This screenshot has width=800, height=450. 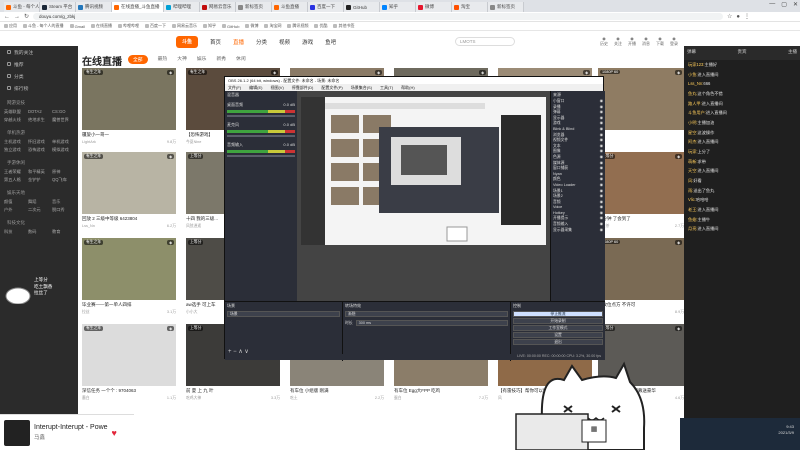 I want to click on obs-menu-item: 工具(T), so click(x=386, y=87).